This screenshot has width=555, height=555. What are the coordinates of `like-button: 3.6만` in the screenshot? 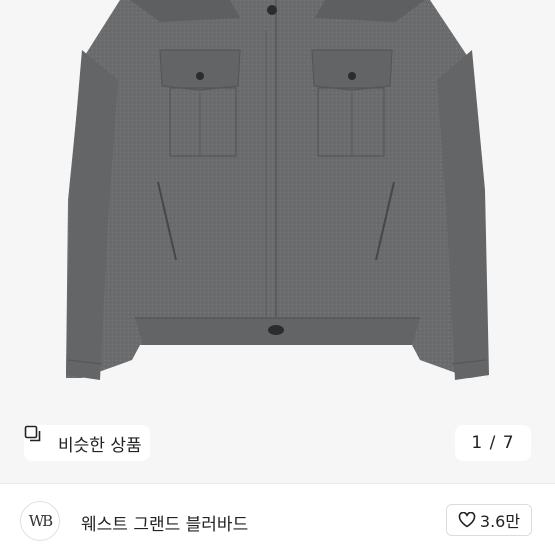 It's located at (489, 520).